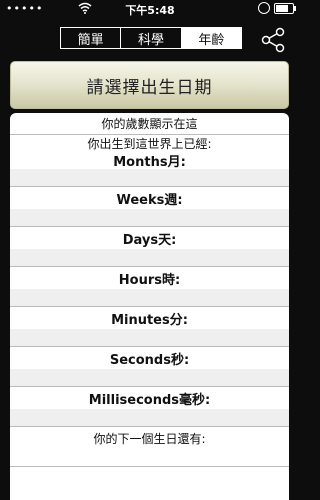  I want to click on result-label-weeks: Weeks週:, so click(149, 200).